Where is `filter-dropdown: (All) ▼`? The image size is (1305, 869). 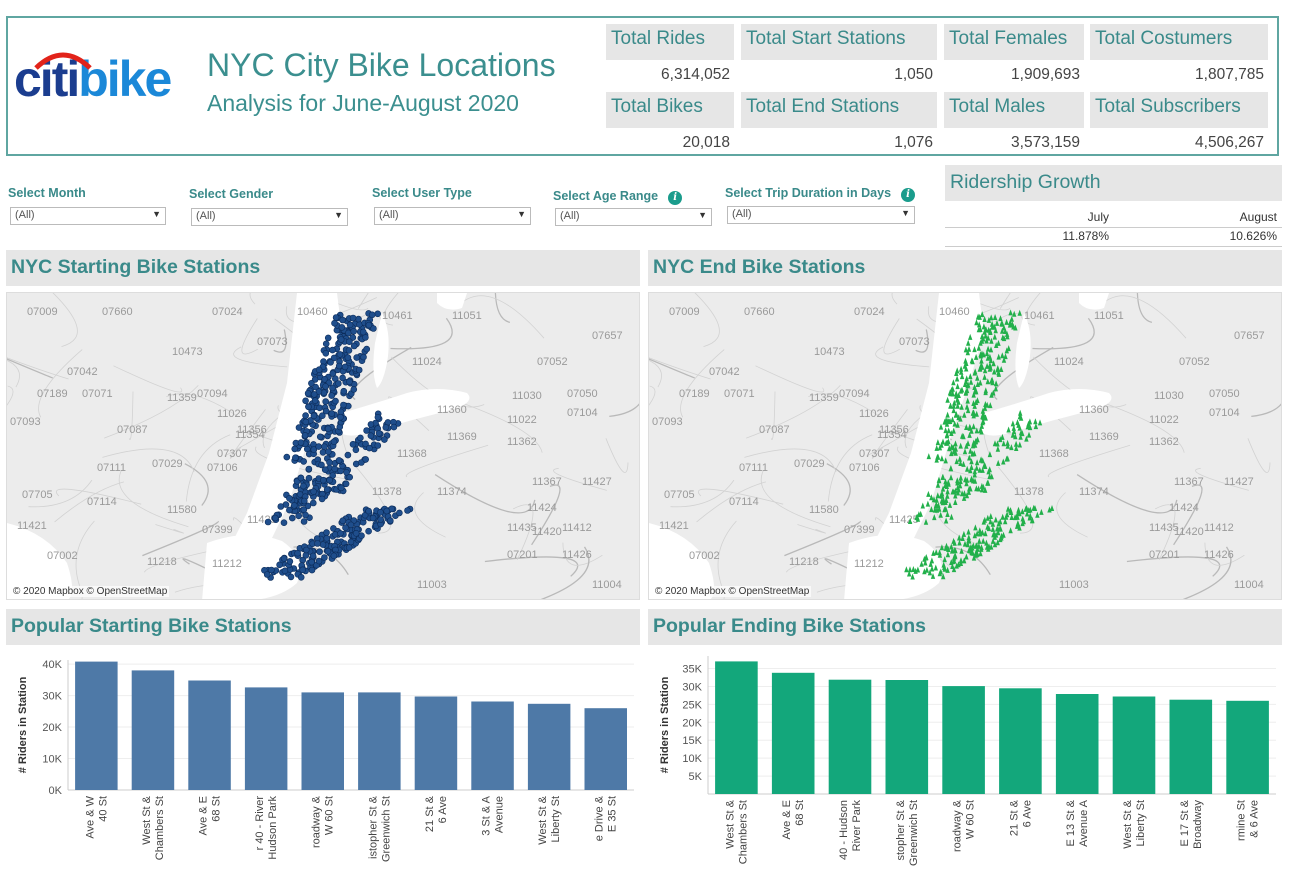
filter-dropdown: (All) ▼ is located at coordinates (633, 217).